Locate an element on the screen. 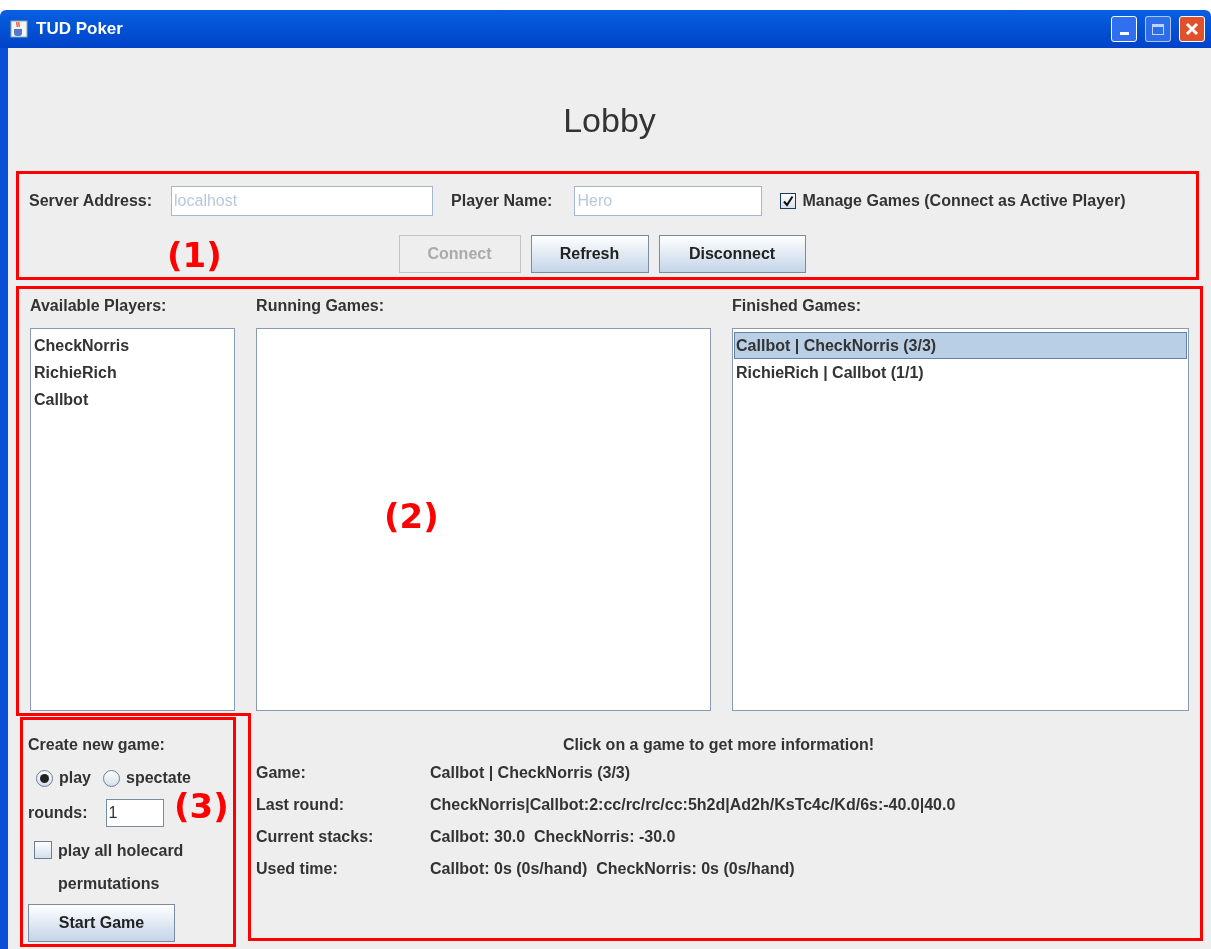  checkbox-label: play all holecard permutations is located at coordinates (121, 867).